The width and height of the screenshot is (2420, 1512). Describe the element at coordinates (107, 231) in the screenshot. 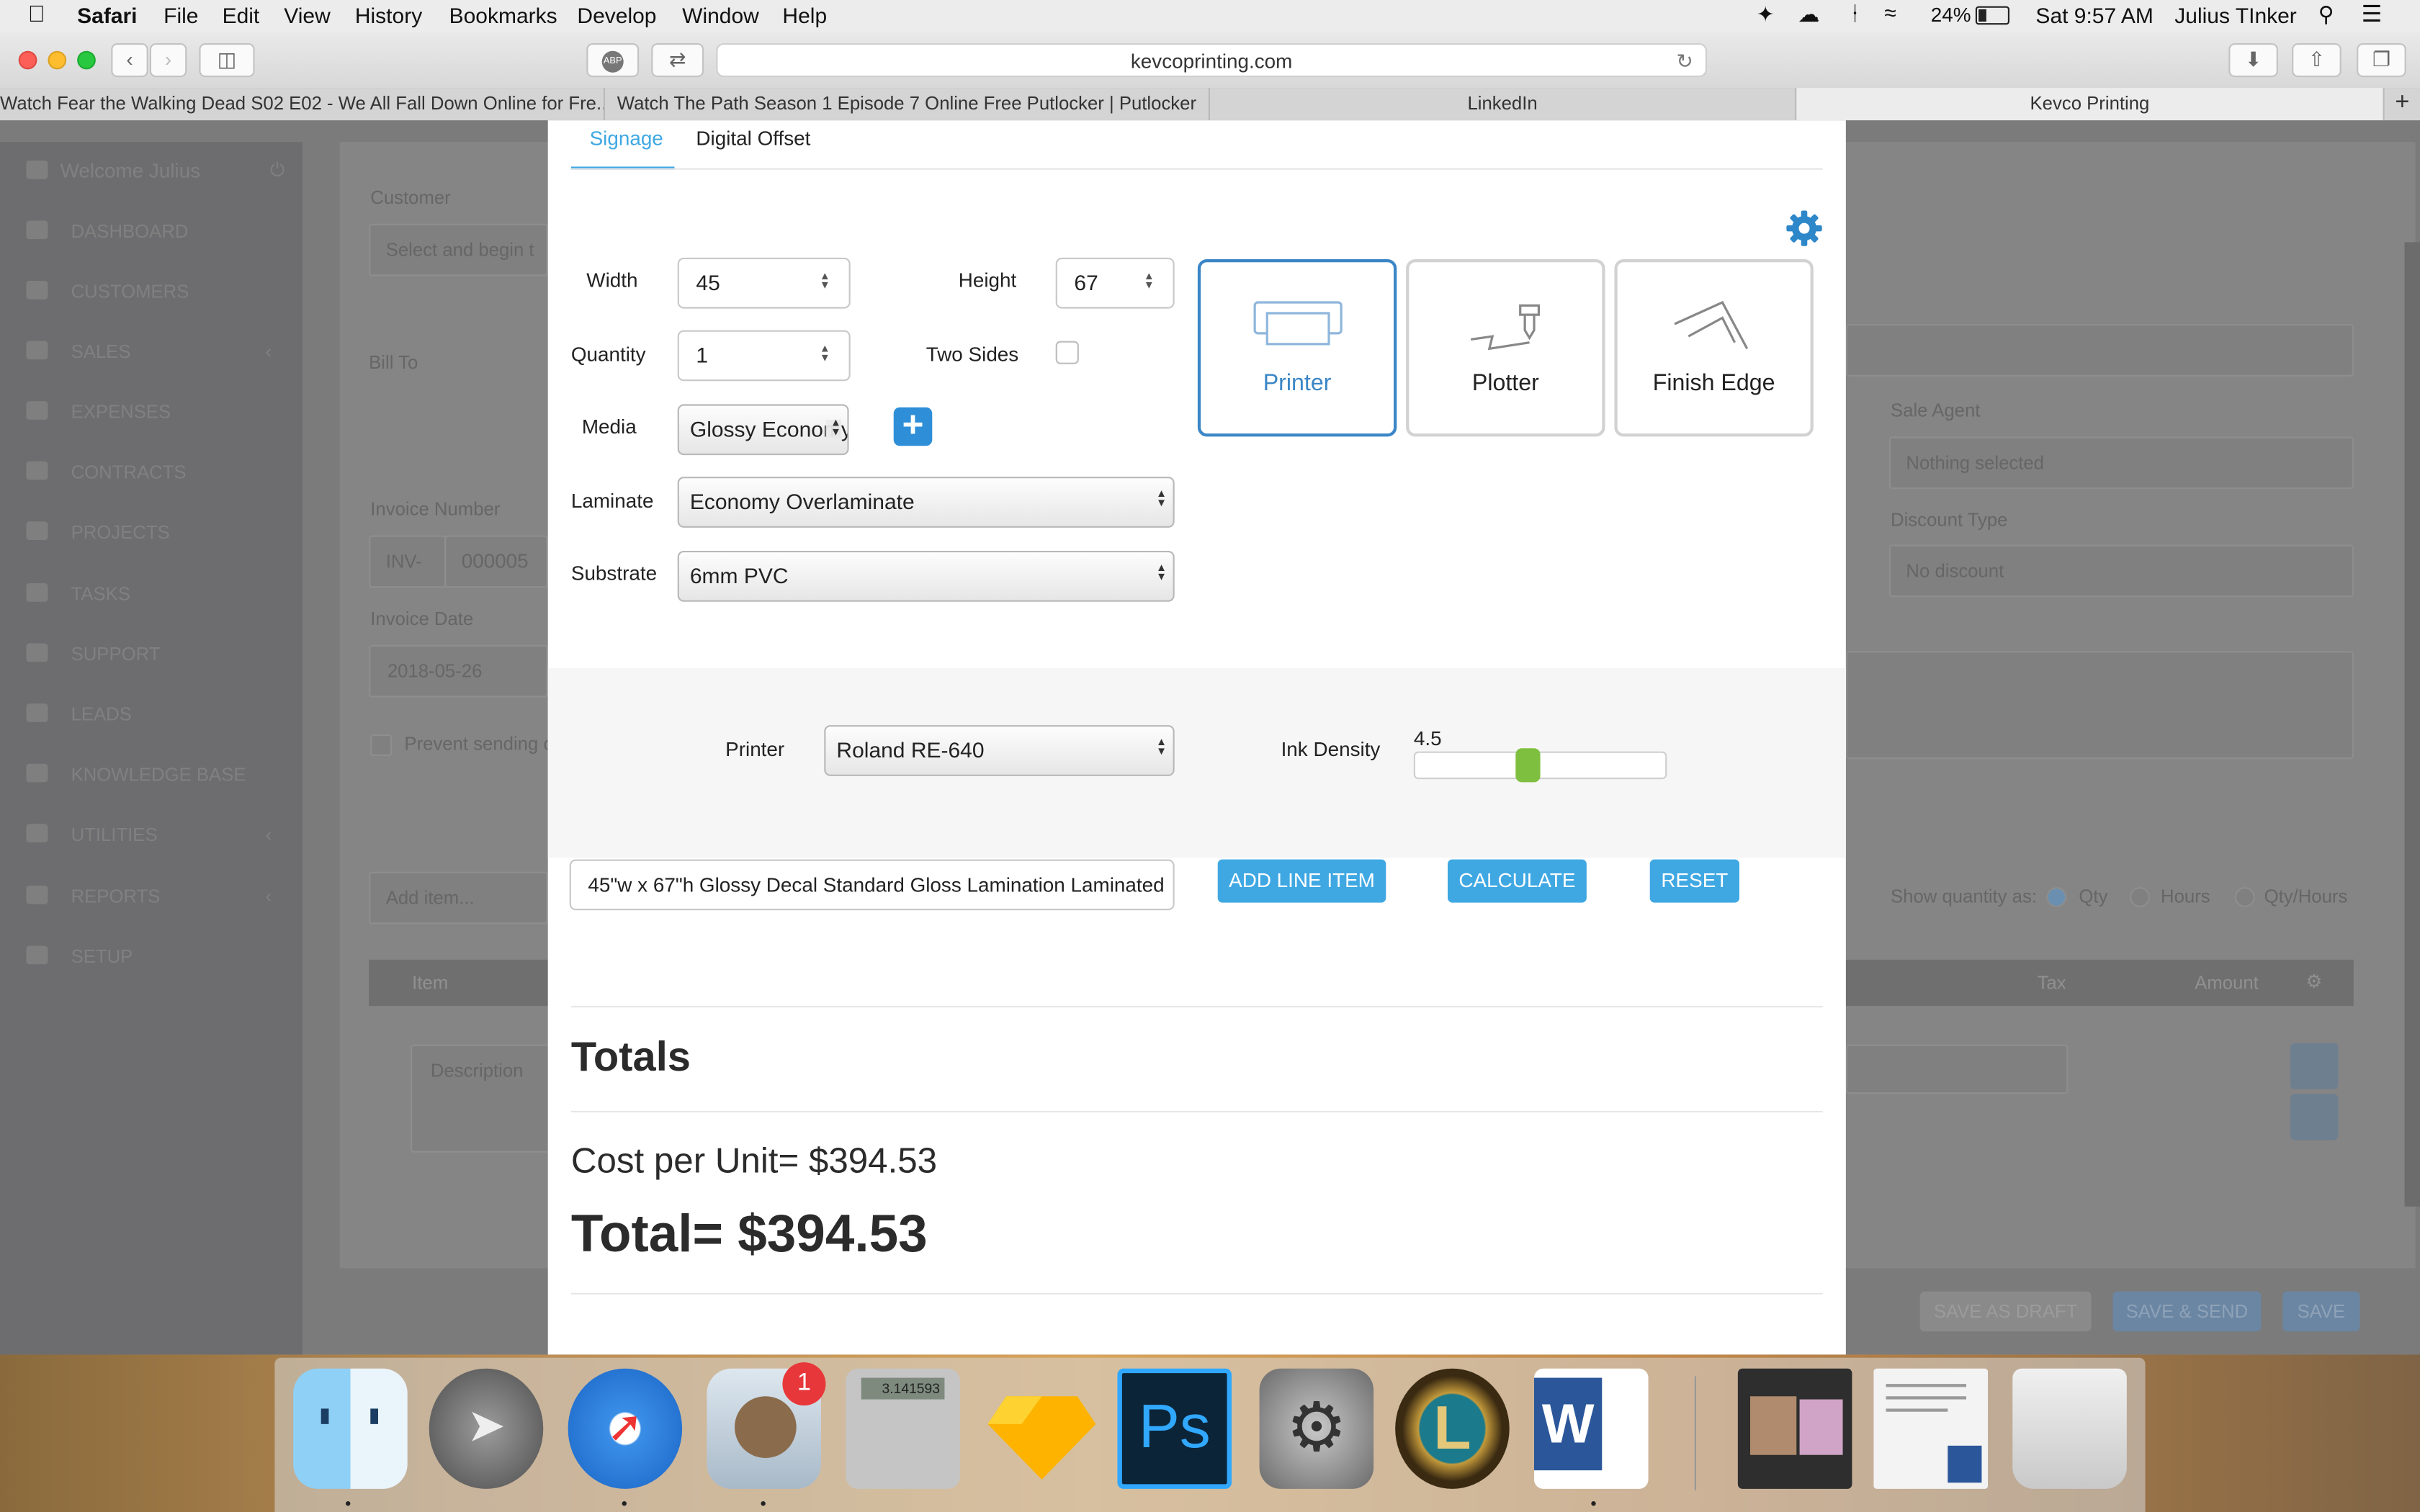

I see `sidebar-item-dashboard: DASHBOARD` at that location.